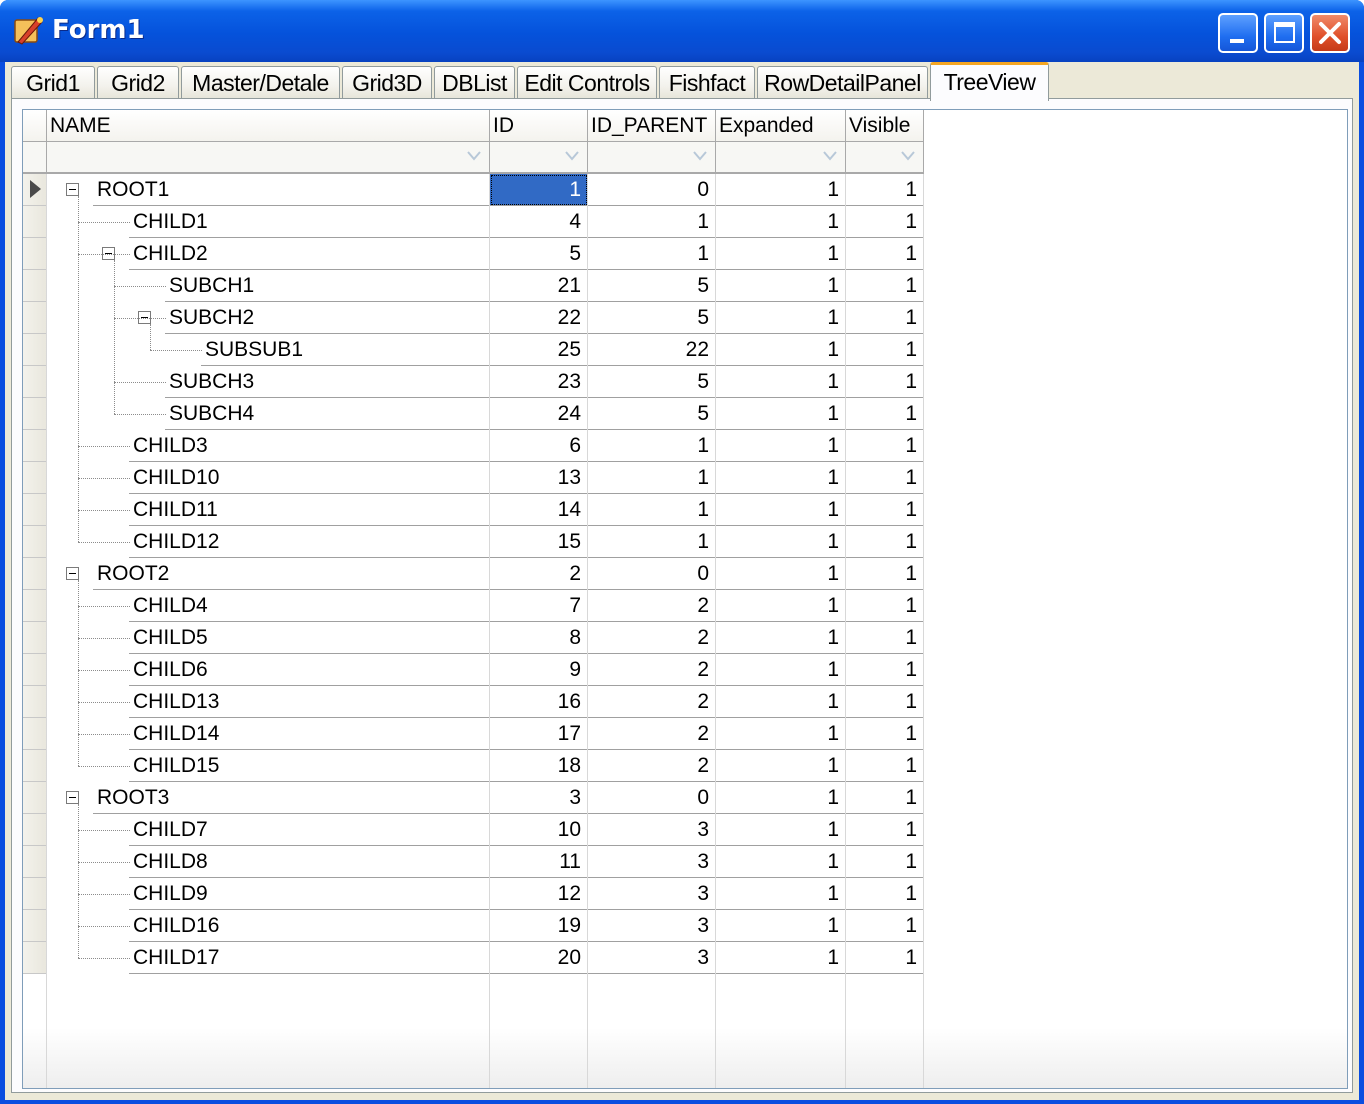 The width and height of the screenshot is (1364, 1104). Describe the element at coordinates (587, 82) in the screenshot. I see `tab-edit-controls: Edit Controls` at that location.